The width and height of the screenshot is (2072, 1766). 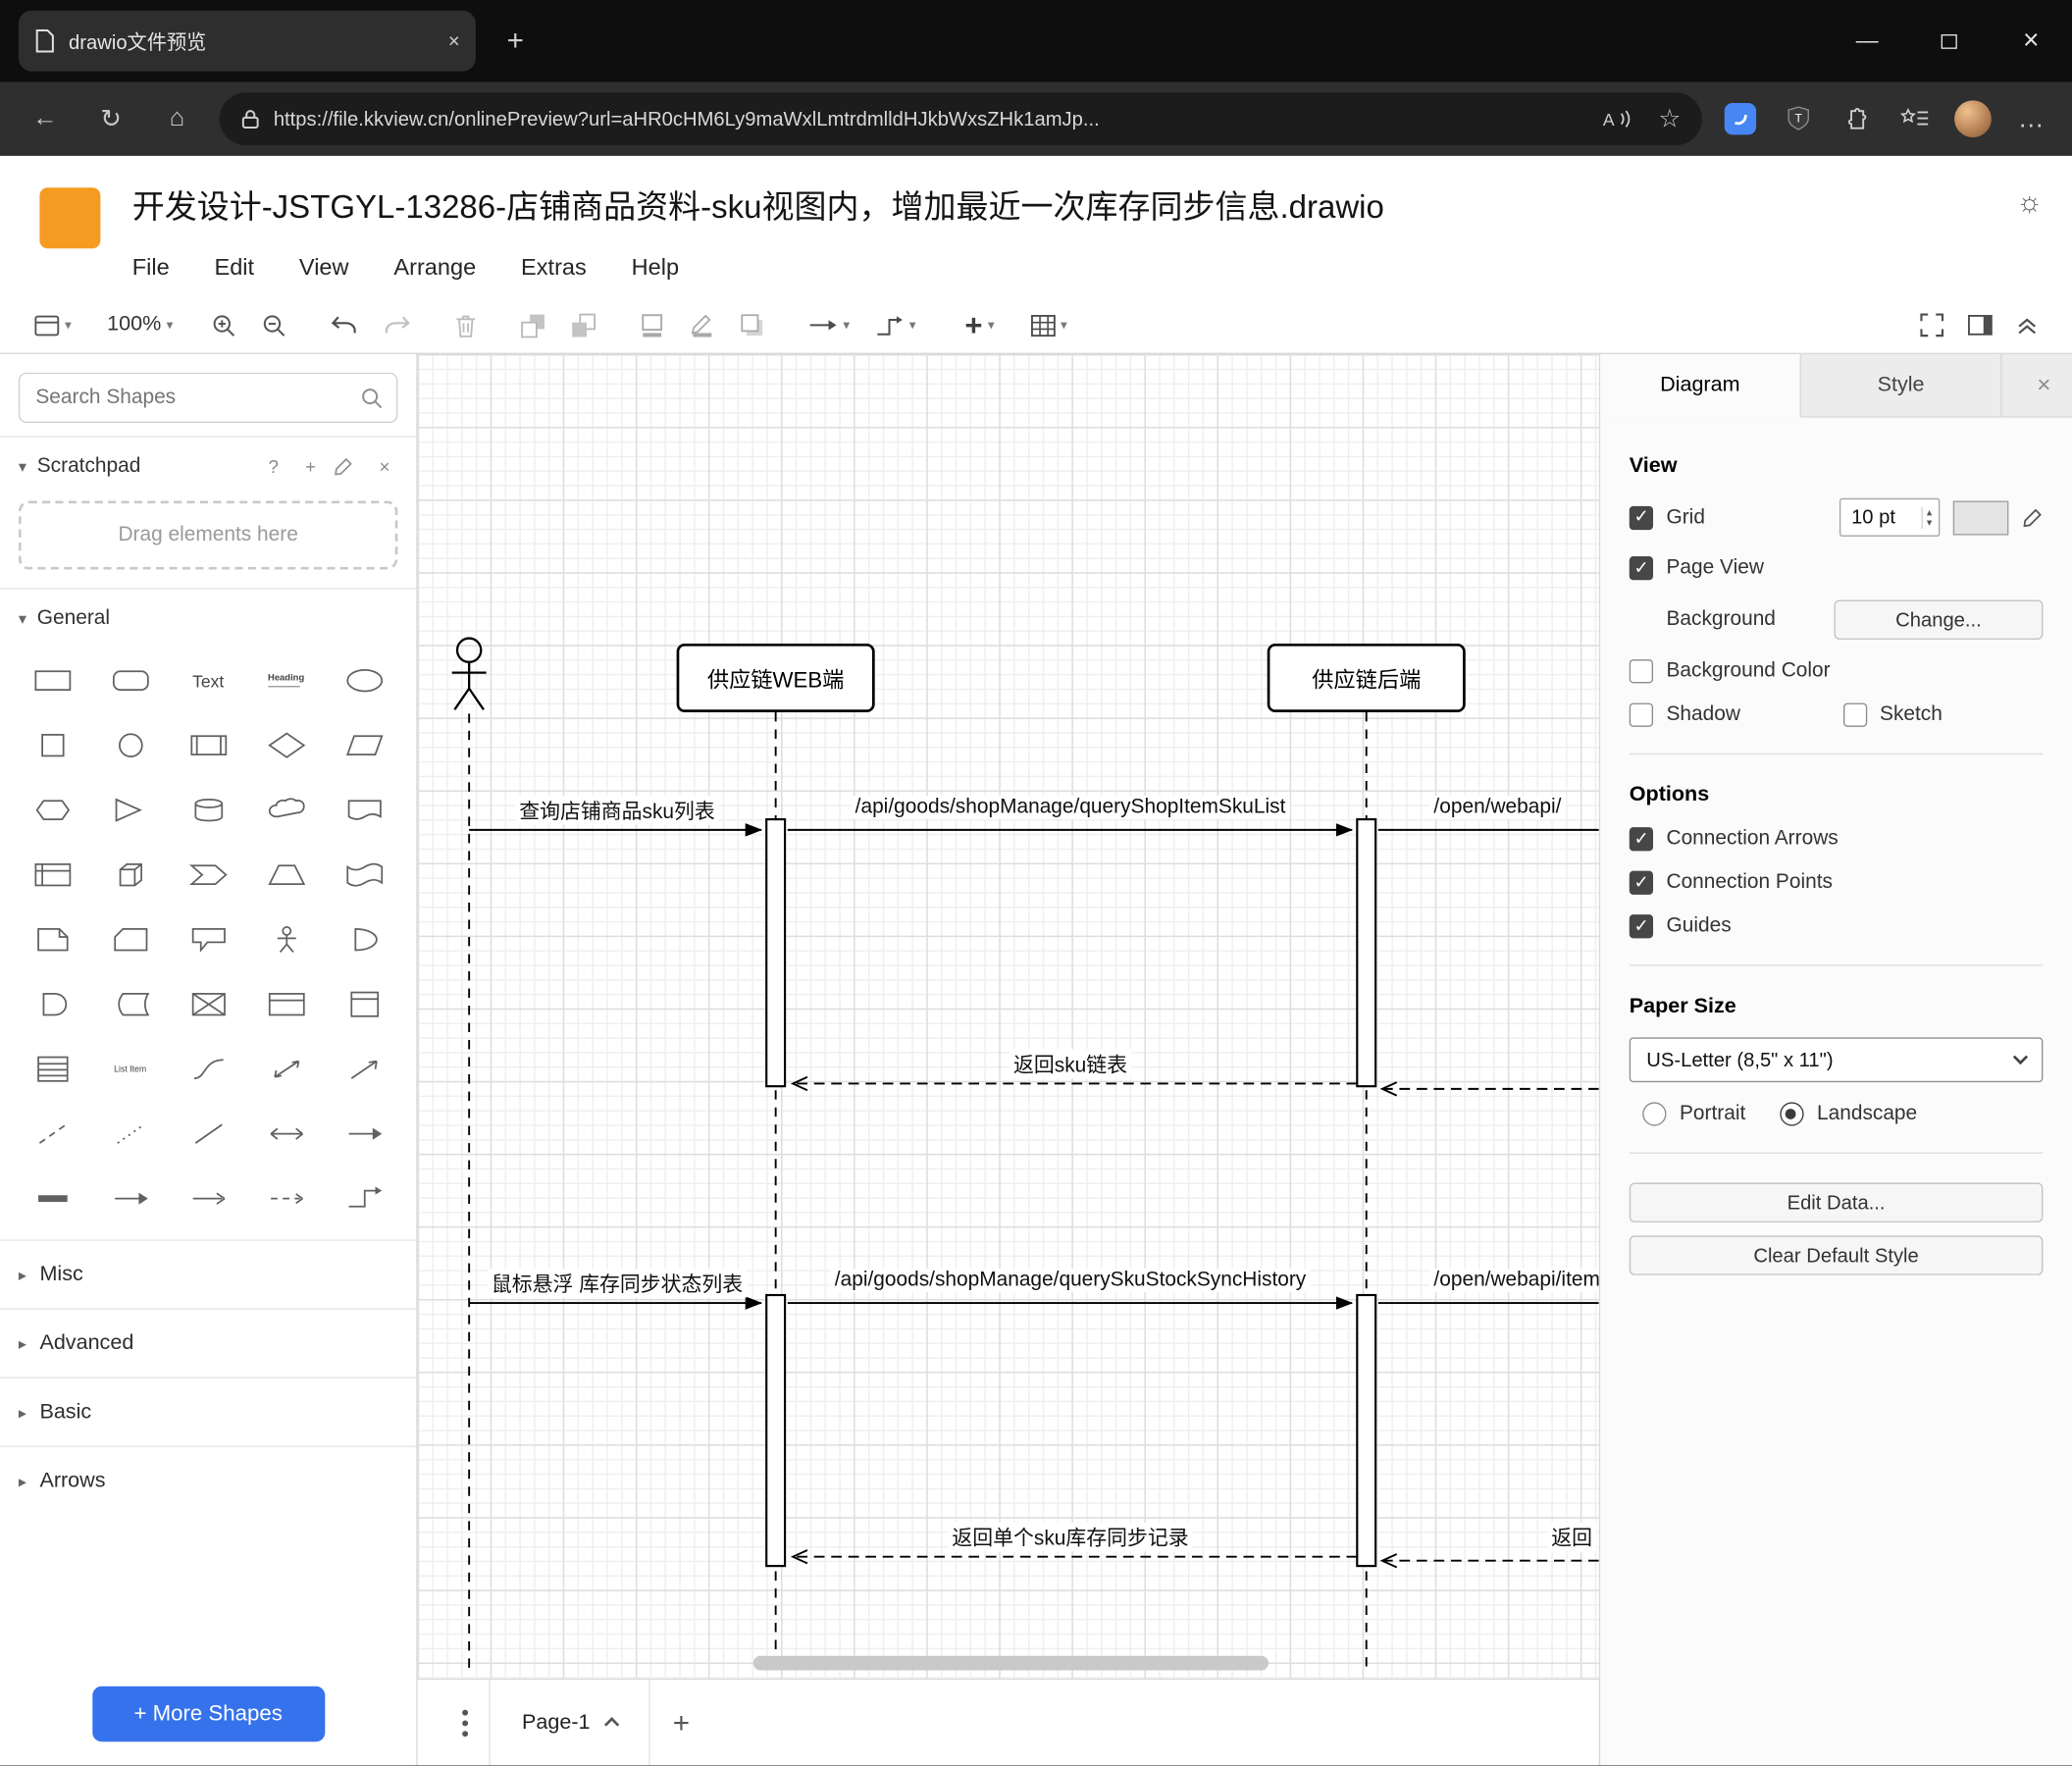 I want to click on shield-extension-icon: T, so click(x=1798, y=119).